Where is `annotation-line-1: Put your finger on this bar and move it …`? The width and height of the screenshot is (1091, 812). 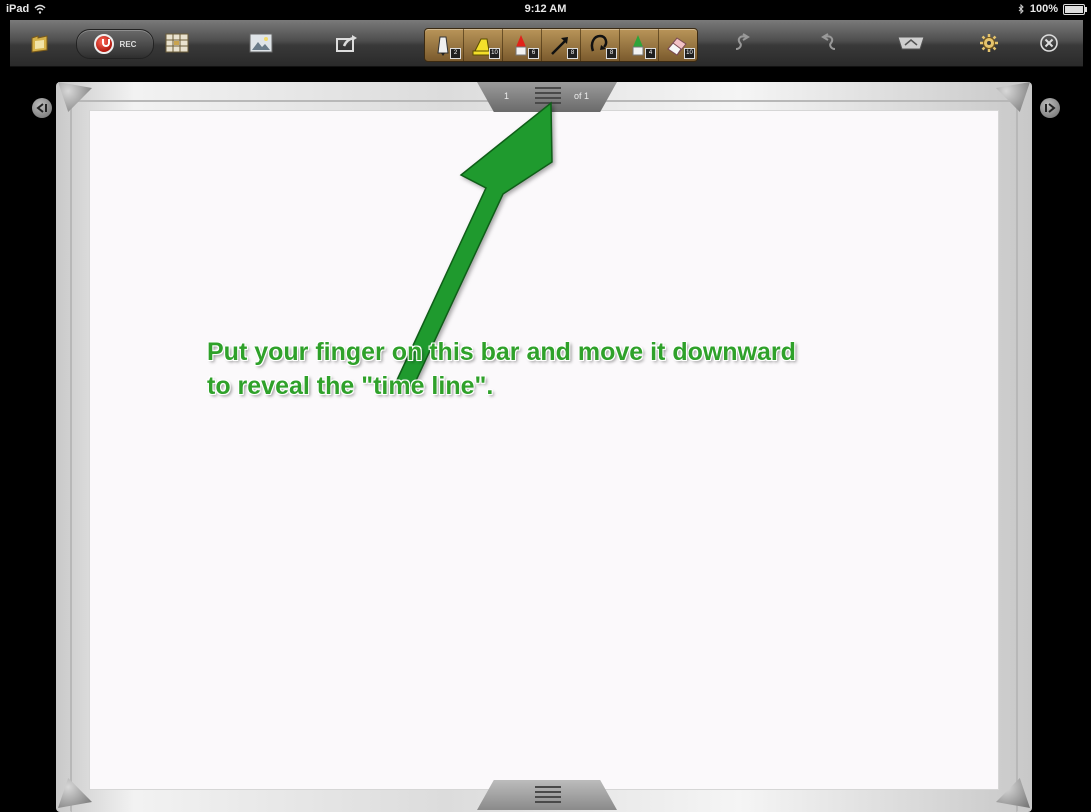 annotation-line-1: Put your finger on this bar and move it … is located at coordinates (501, 352).